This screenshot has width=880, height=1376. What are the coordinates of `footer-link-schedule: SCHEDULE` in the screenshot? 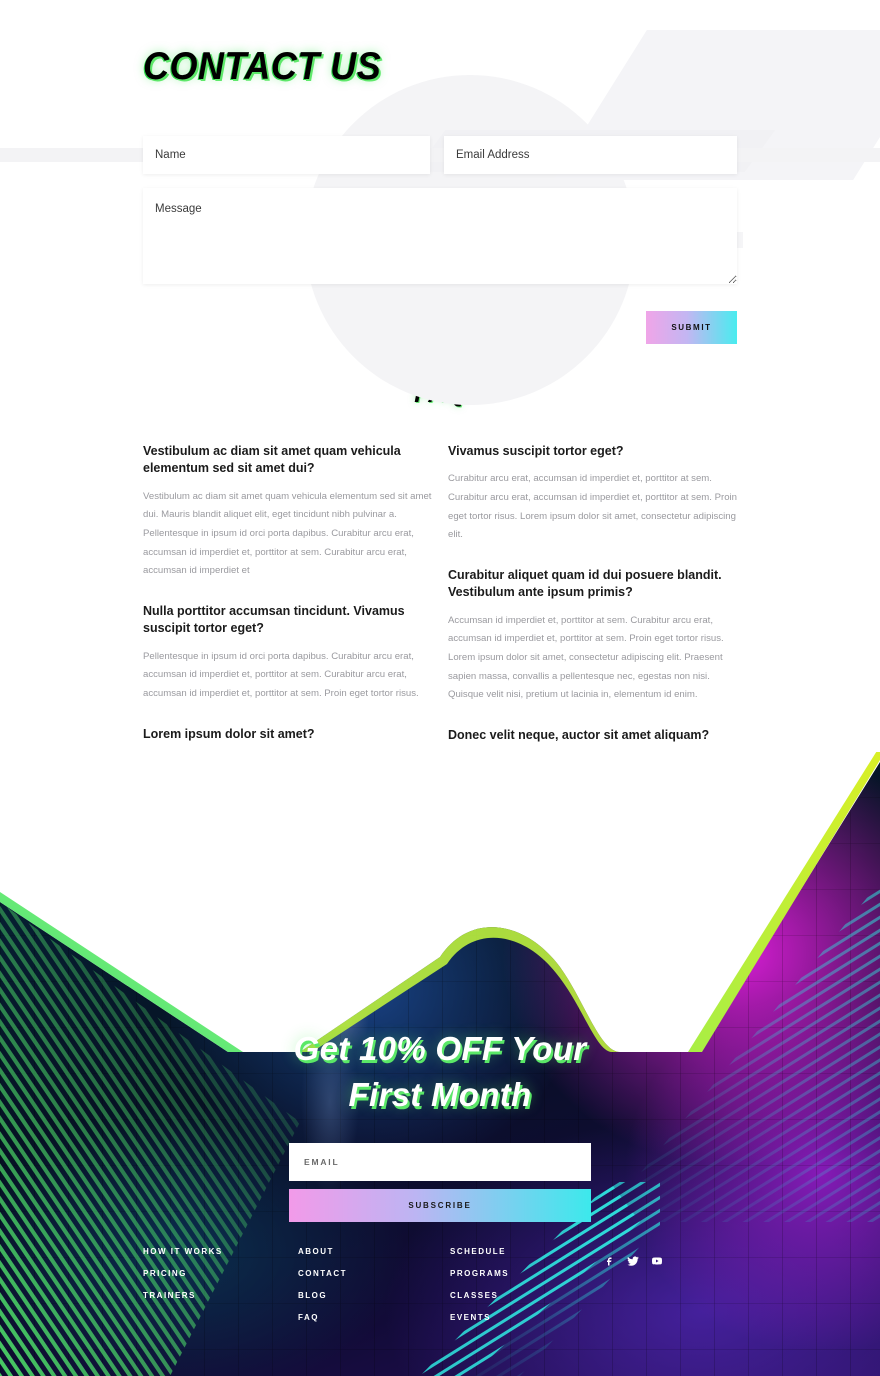 It's located at (526, 1252).